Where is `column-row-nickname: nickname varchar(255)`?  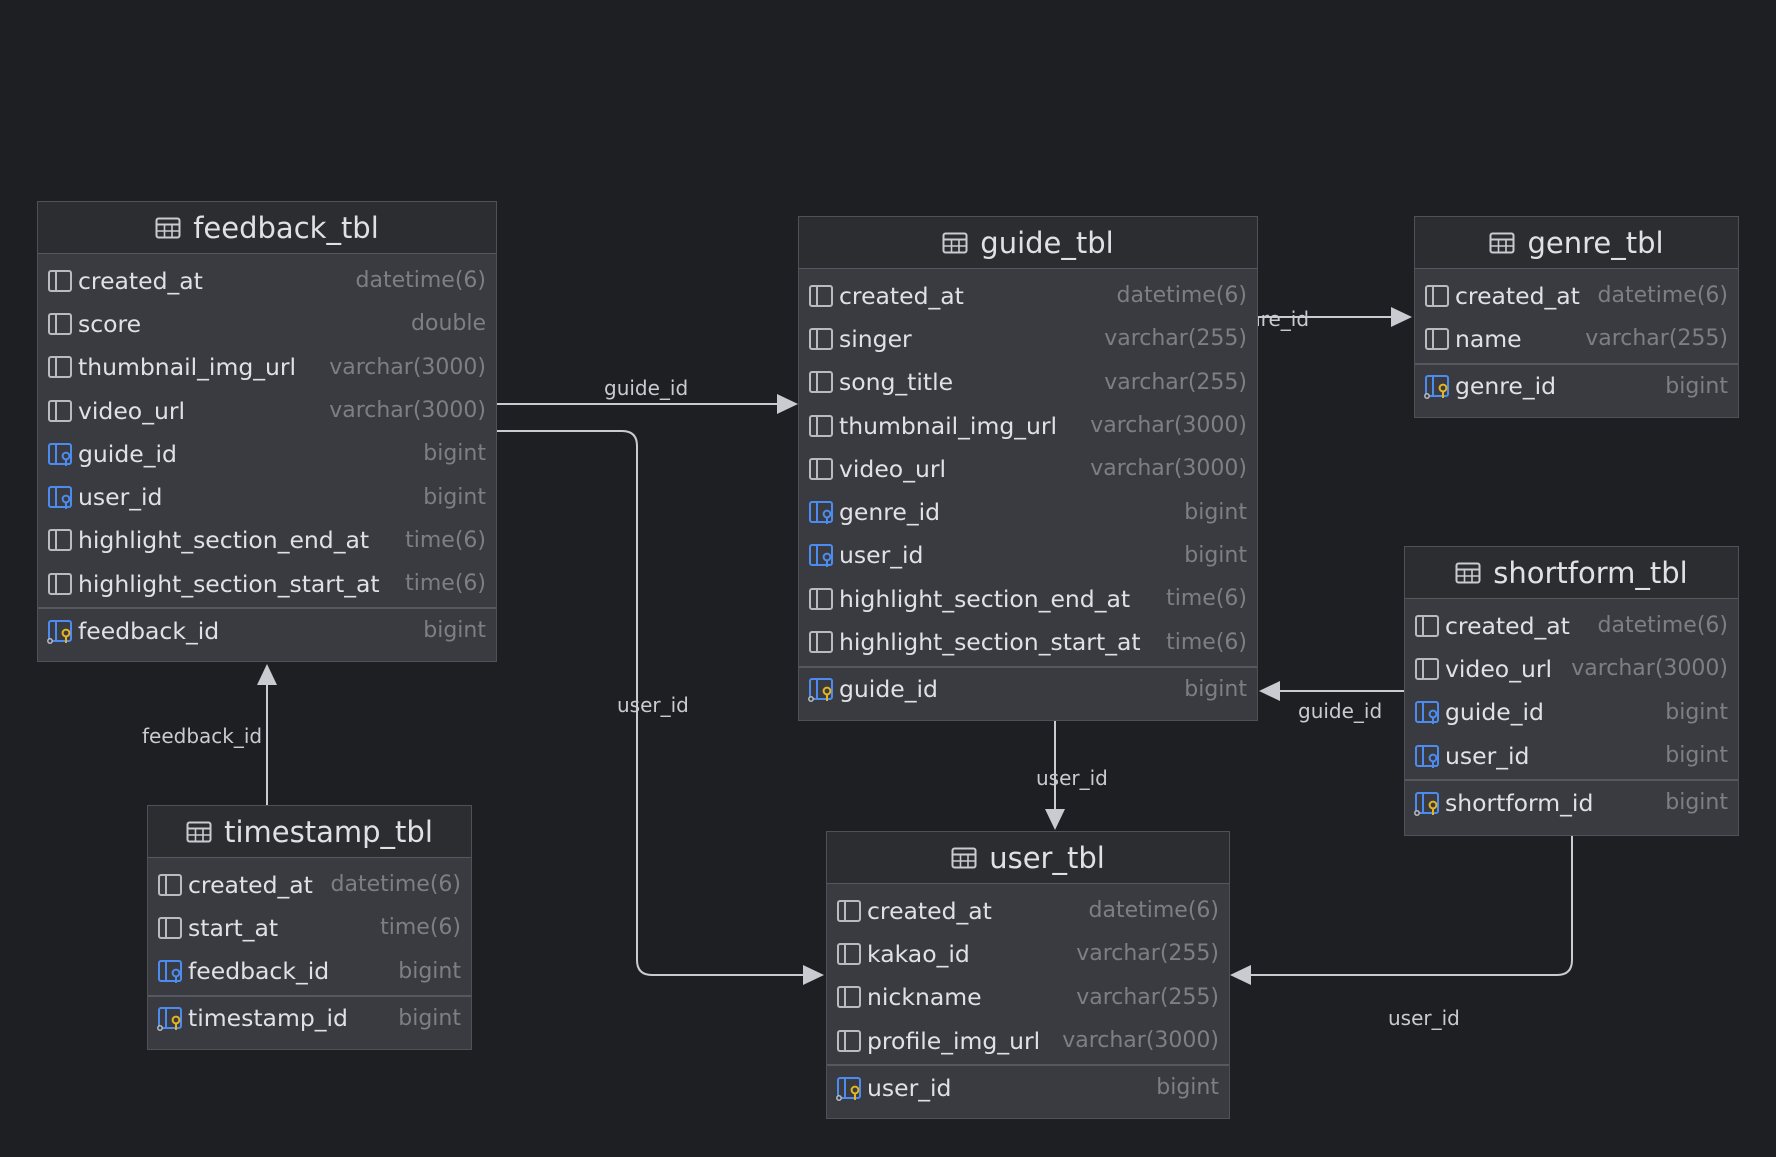 column-row-nickname: nickname varchar(255) is located at coordinates (1028, 997).